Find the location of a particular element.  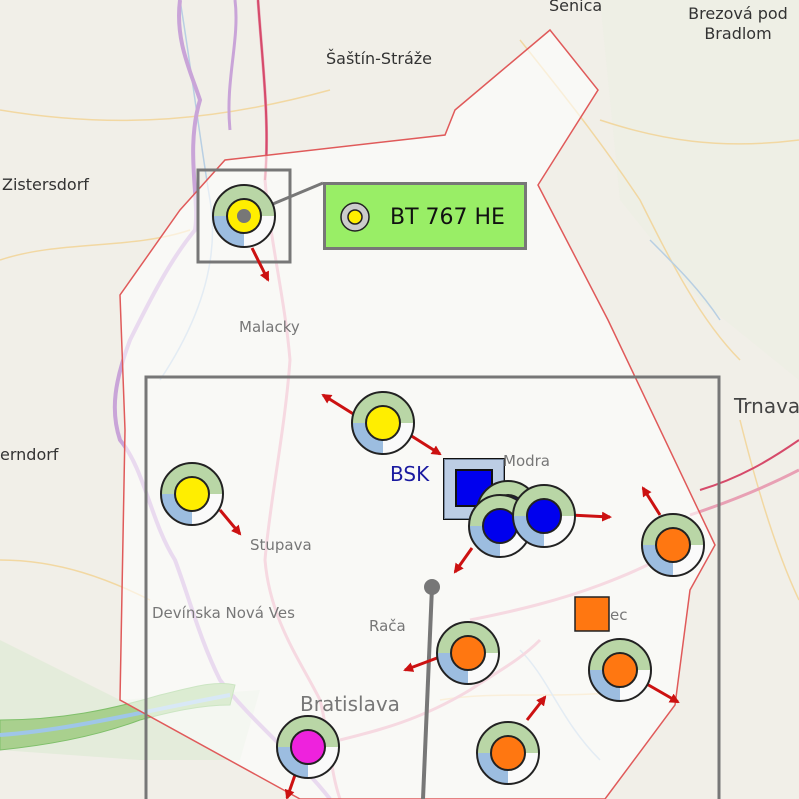

marker-orange-east is located at coordinates (673, 545).